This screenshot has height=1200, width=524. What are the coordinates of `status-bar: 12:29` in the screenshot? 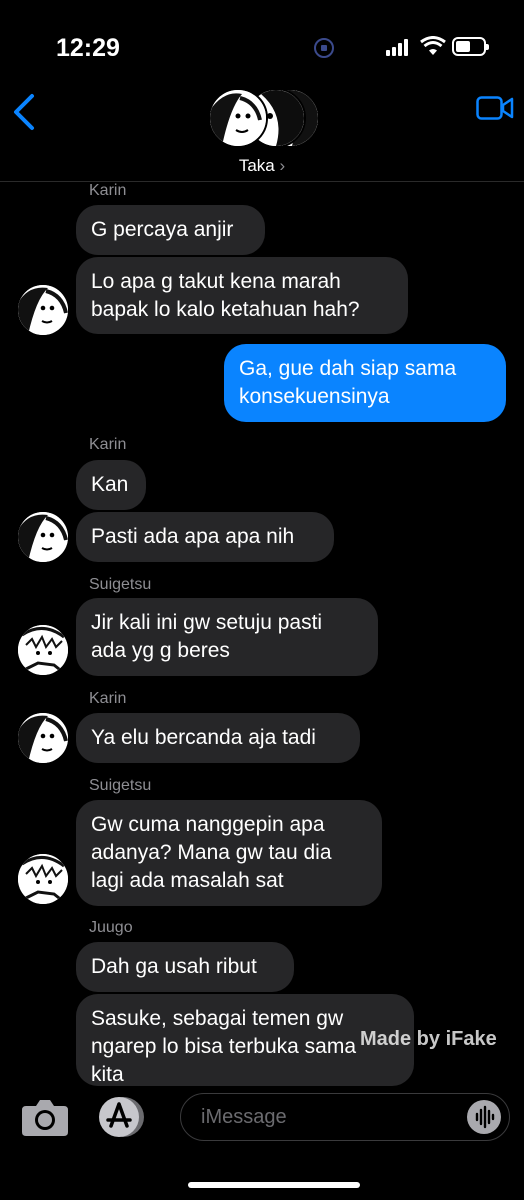 It's located at (262, 45).